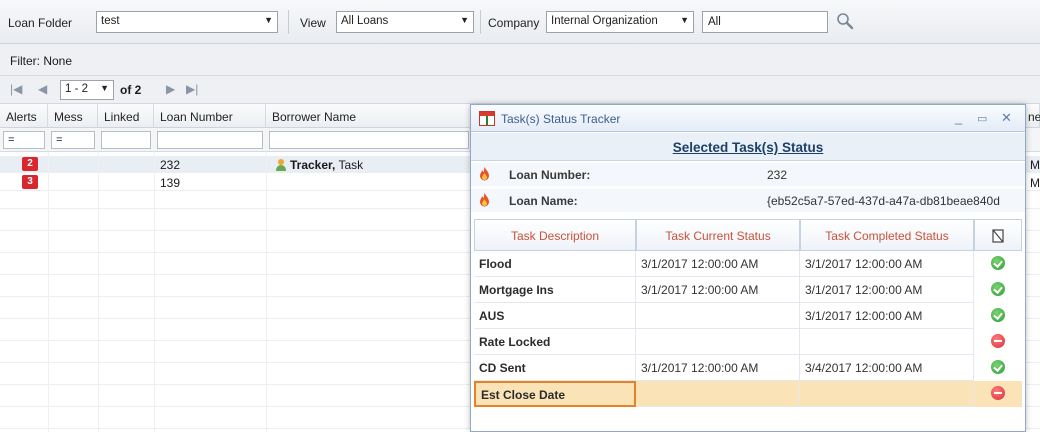 Image resolution: width=1040 pixels, height=432 pixels. What do you see at coordinates (958, 117) in the screenshot?
I see `minimize-icon: _` at bounding box center [958, 117].